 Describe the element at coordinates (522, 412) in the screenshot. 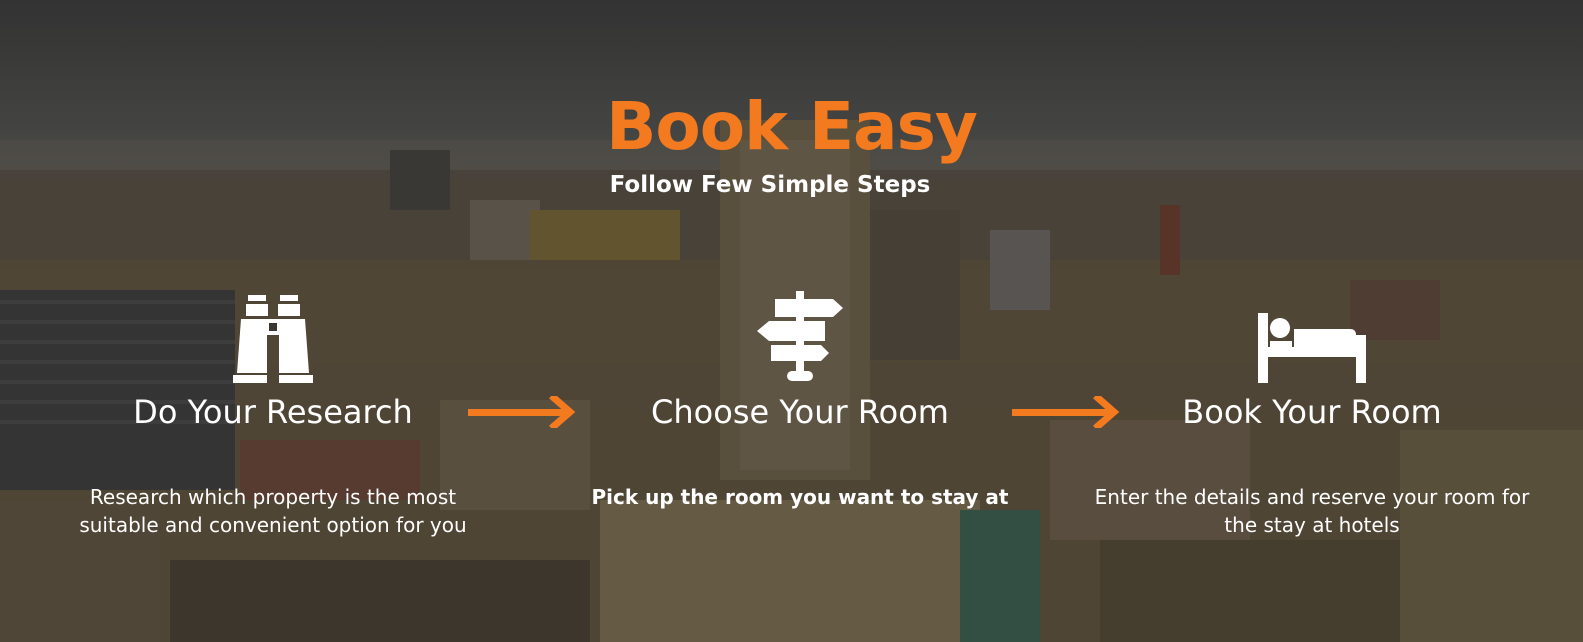

I see `arrow-right-icon` at that location.